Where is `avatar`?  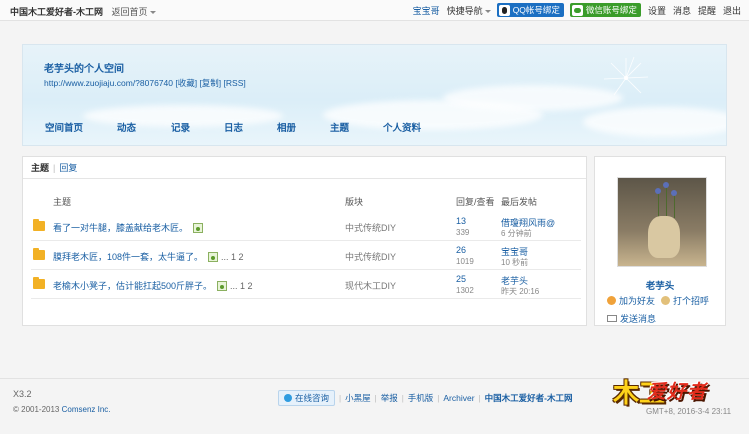 avatar is located at coordinates (662, 222).